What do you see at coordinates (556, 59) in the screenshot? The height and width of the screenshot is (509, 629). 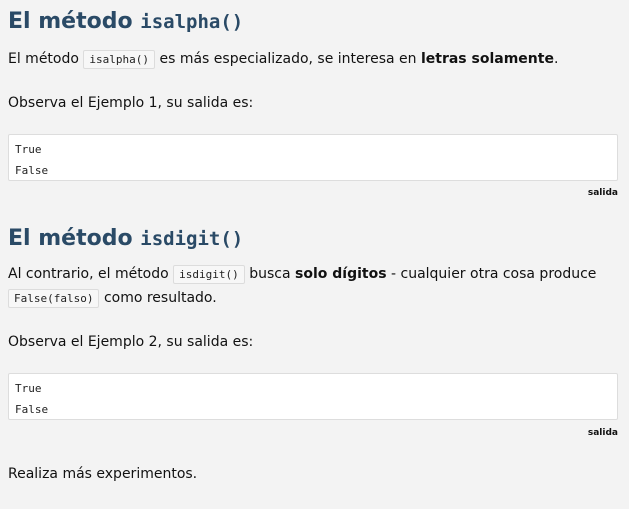 I see `text-span: .` at bounding box center [556, 59].